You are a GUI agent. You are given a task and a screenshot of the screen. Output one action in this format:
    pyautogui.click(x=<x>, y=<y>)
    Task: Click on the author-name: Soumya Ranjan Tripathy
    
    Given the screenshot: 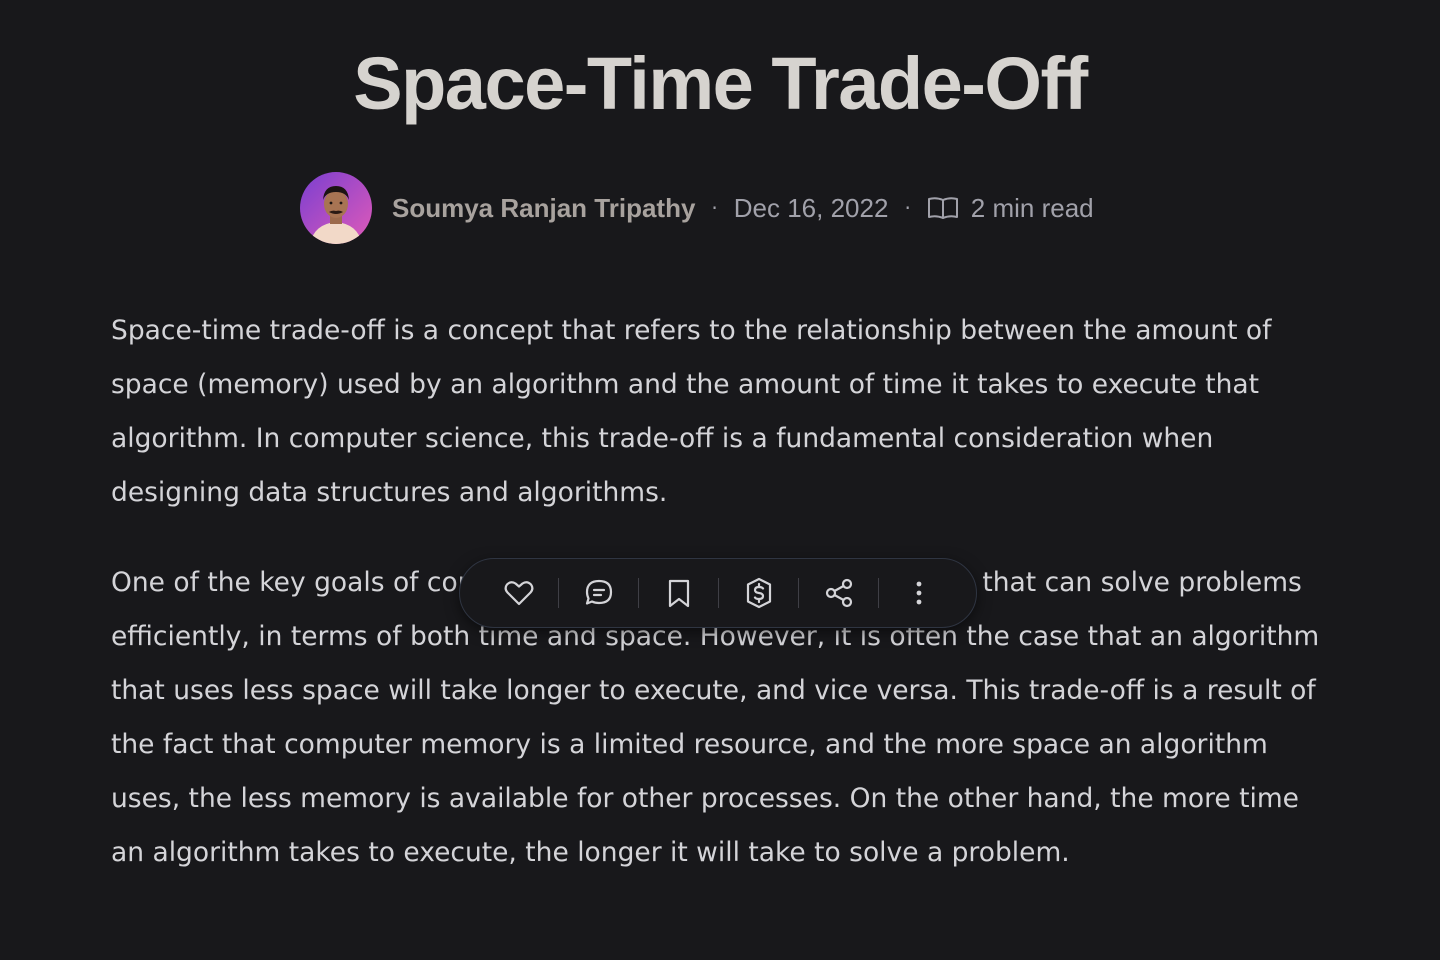 What is the action you would take?
    pyautogui.click(x=543, y=208)
    